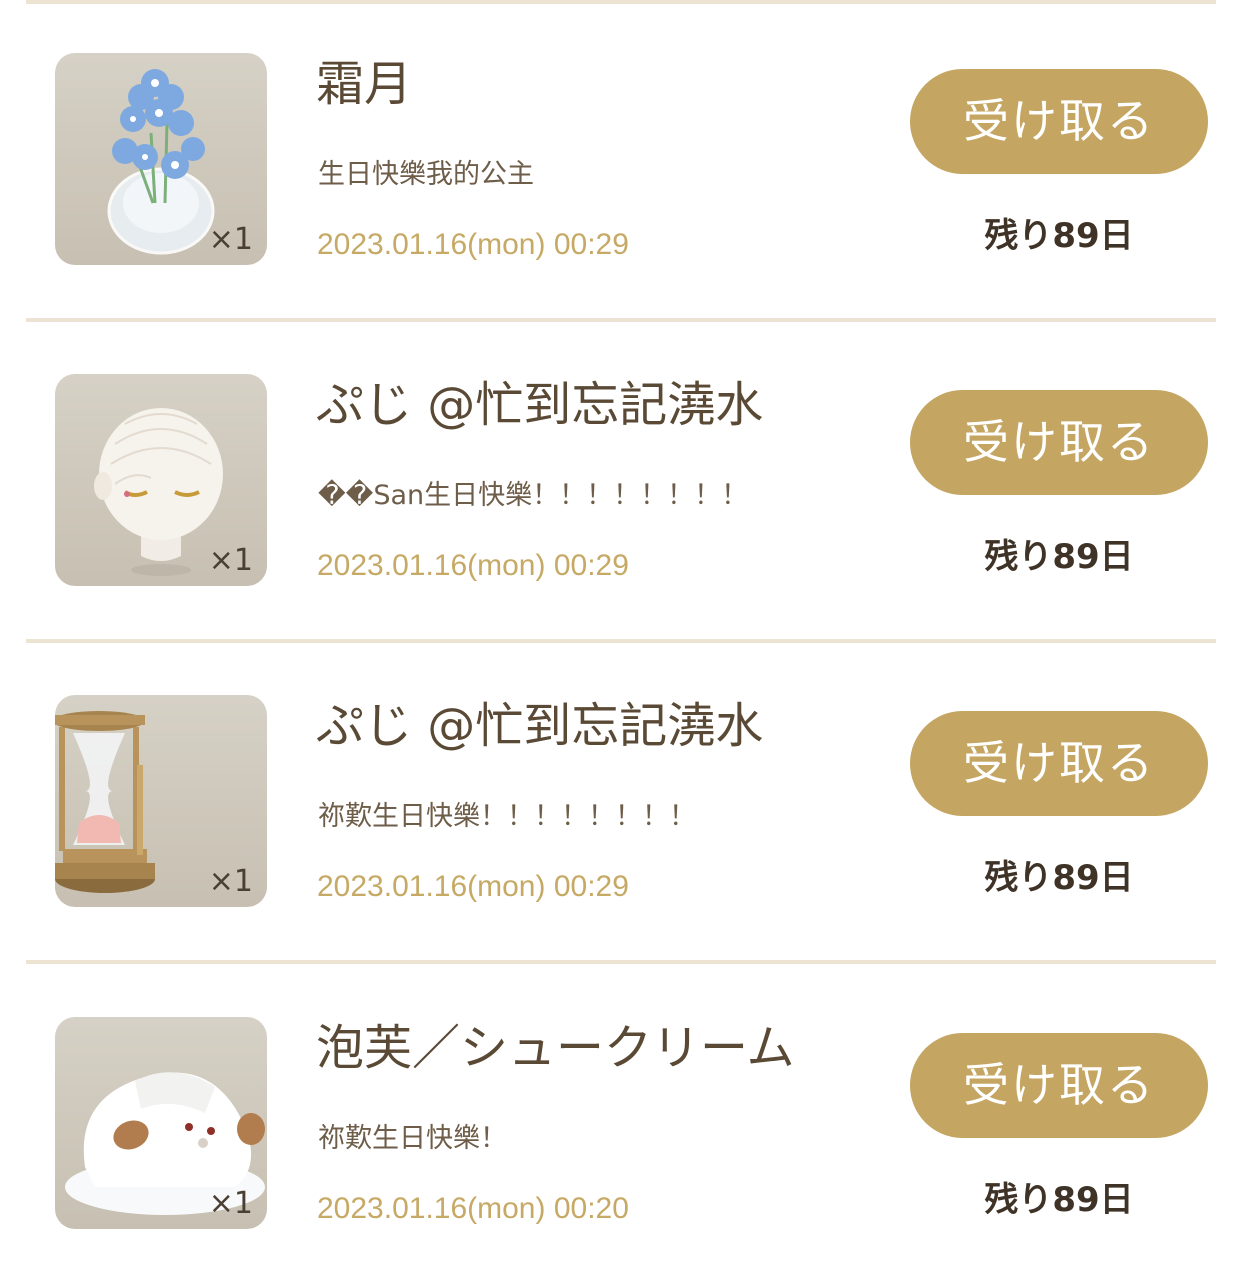 The width and height of the screenshot is (1242, 1277). I want to click on sender-name: 霜月, so click(364, 84).